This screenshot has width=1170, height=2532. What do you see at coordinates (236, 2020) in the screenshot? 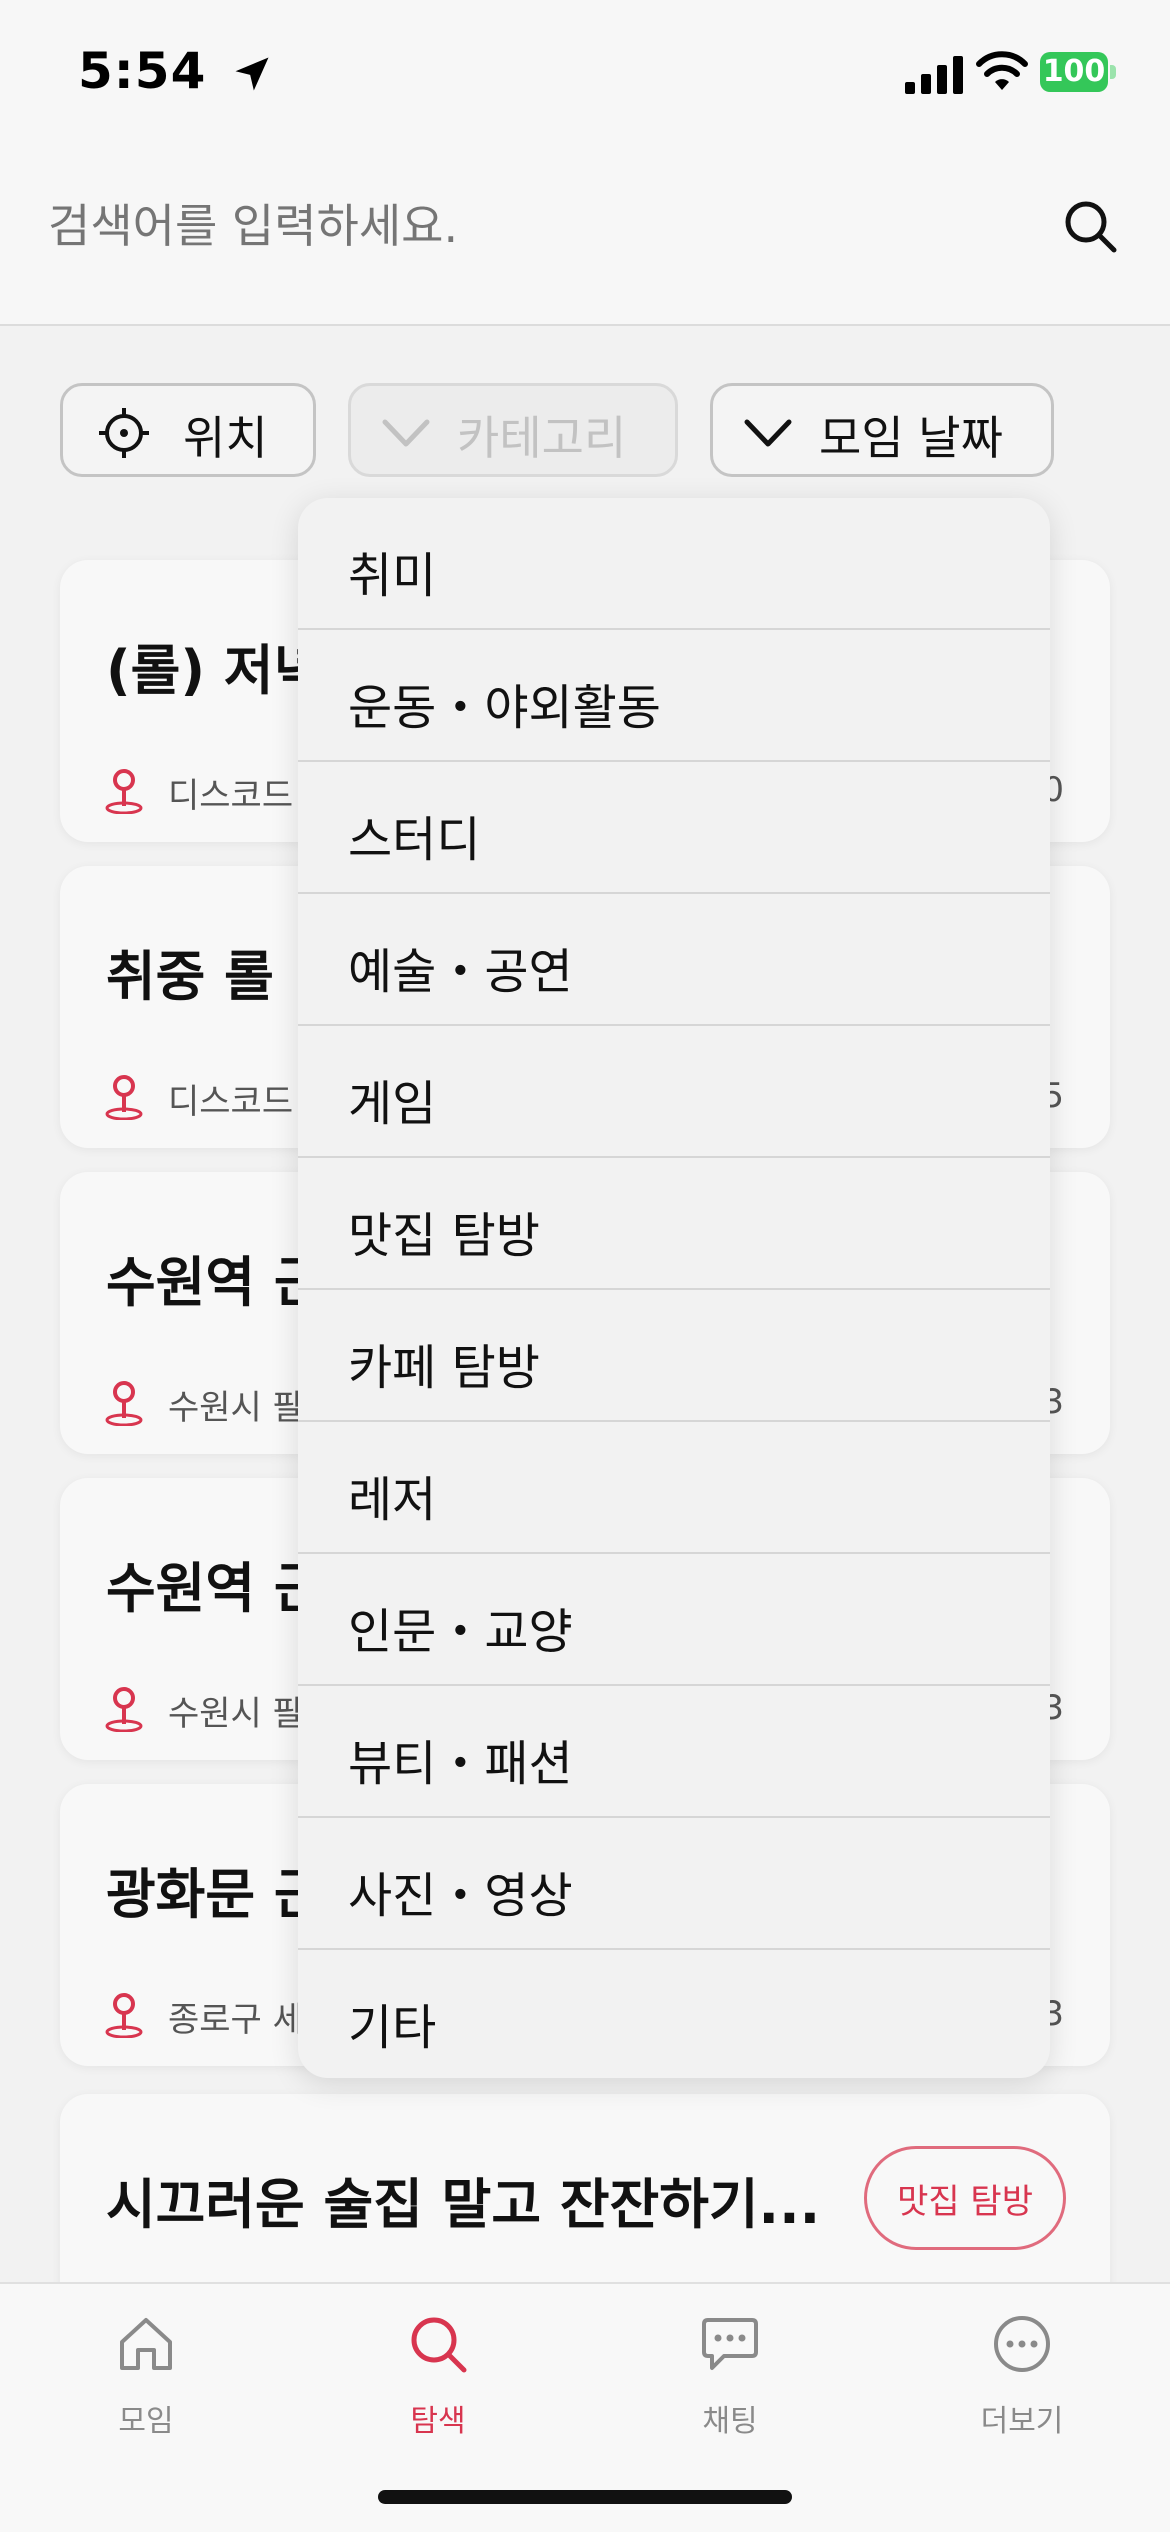
I see `card-location: 종로구 세` at bounding box center [236, 2020].